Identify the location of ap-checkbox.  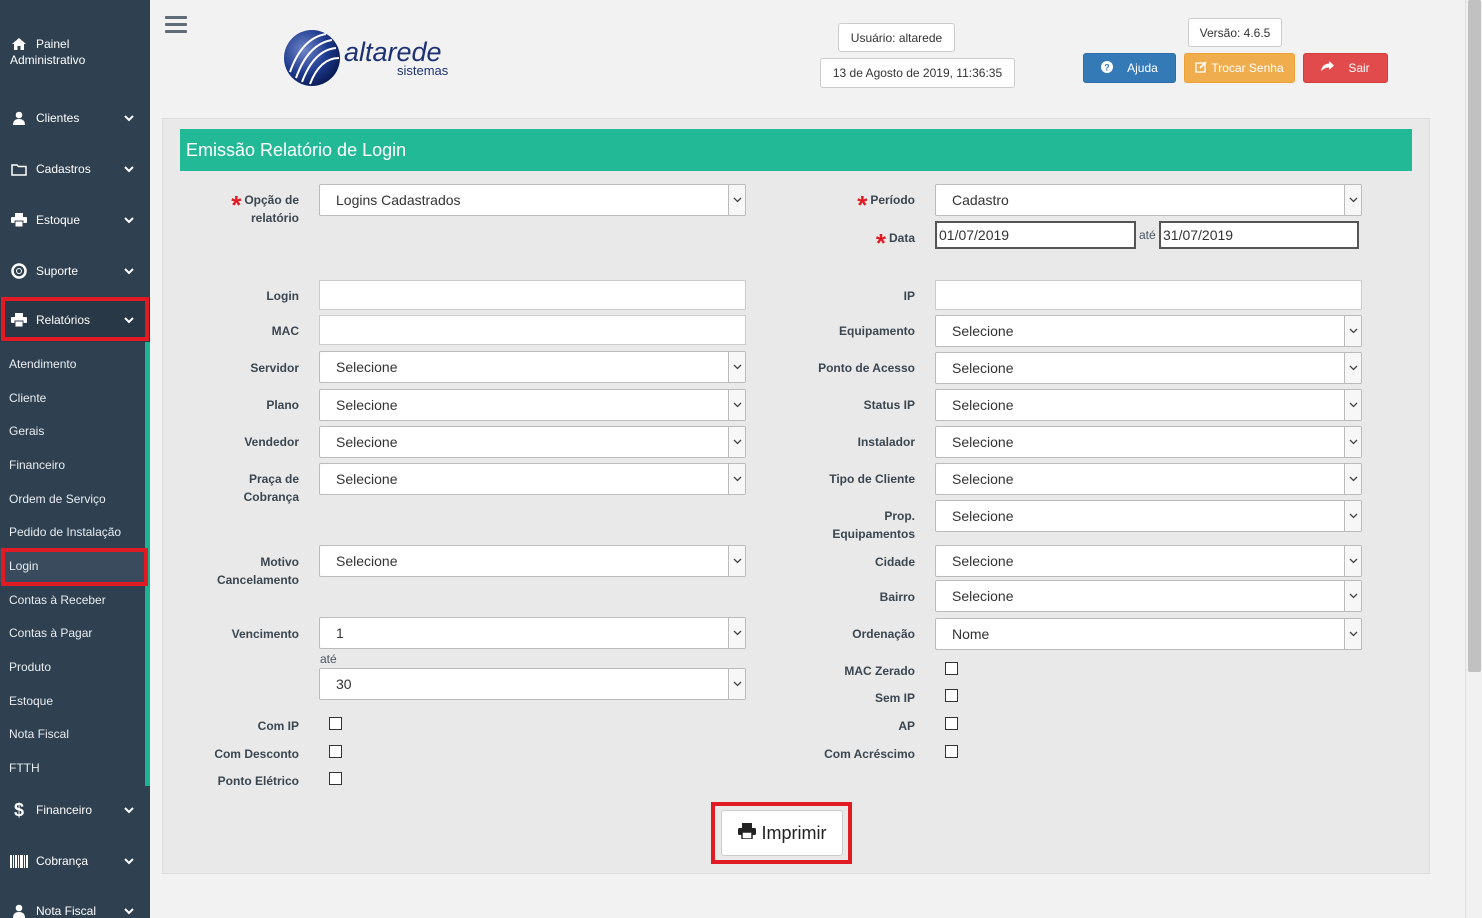
(951, 723).